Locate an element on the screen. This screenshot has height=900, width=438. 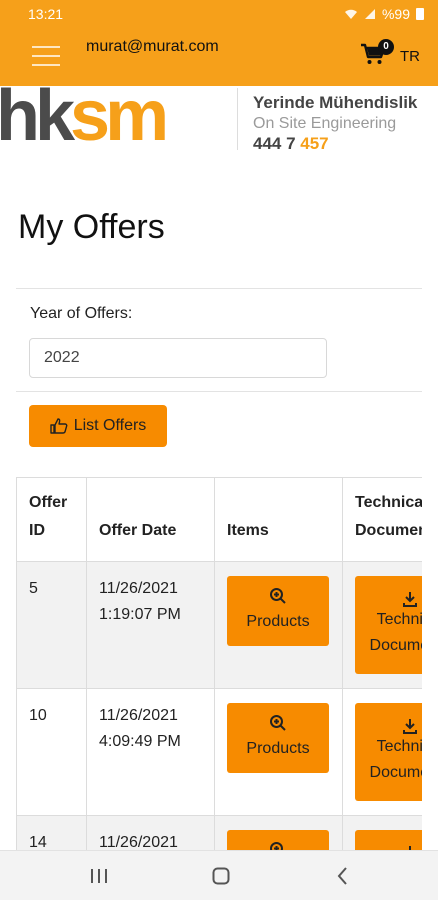
logo-text-dark: hk is located at coordinates (37, 120).